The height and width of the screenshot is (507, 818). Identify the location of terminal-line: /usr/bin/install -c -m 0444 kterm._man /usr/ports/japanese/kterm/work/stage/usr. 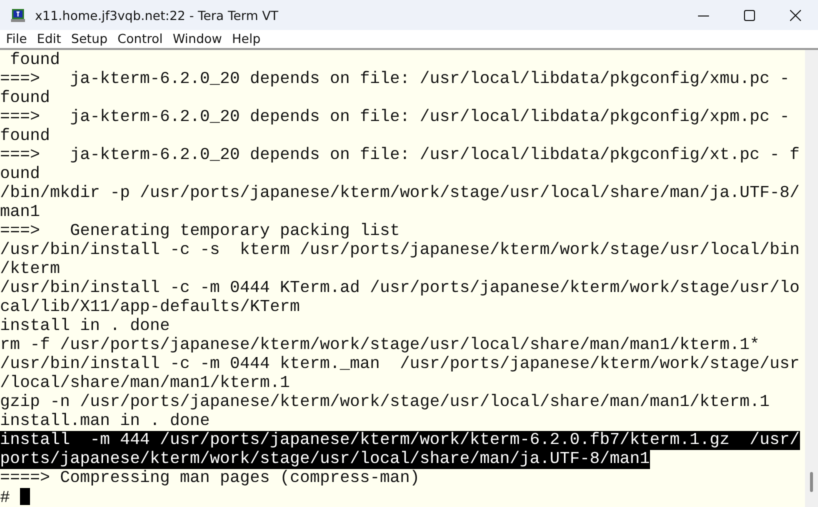
(400, 364).